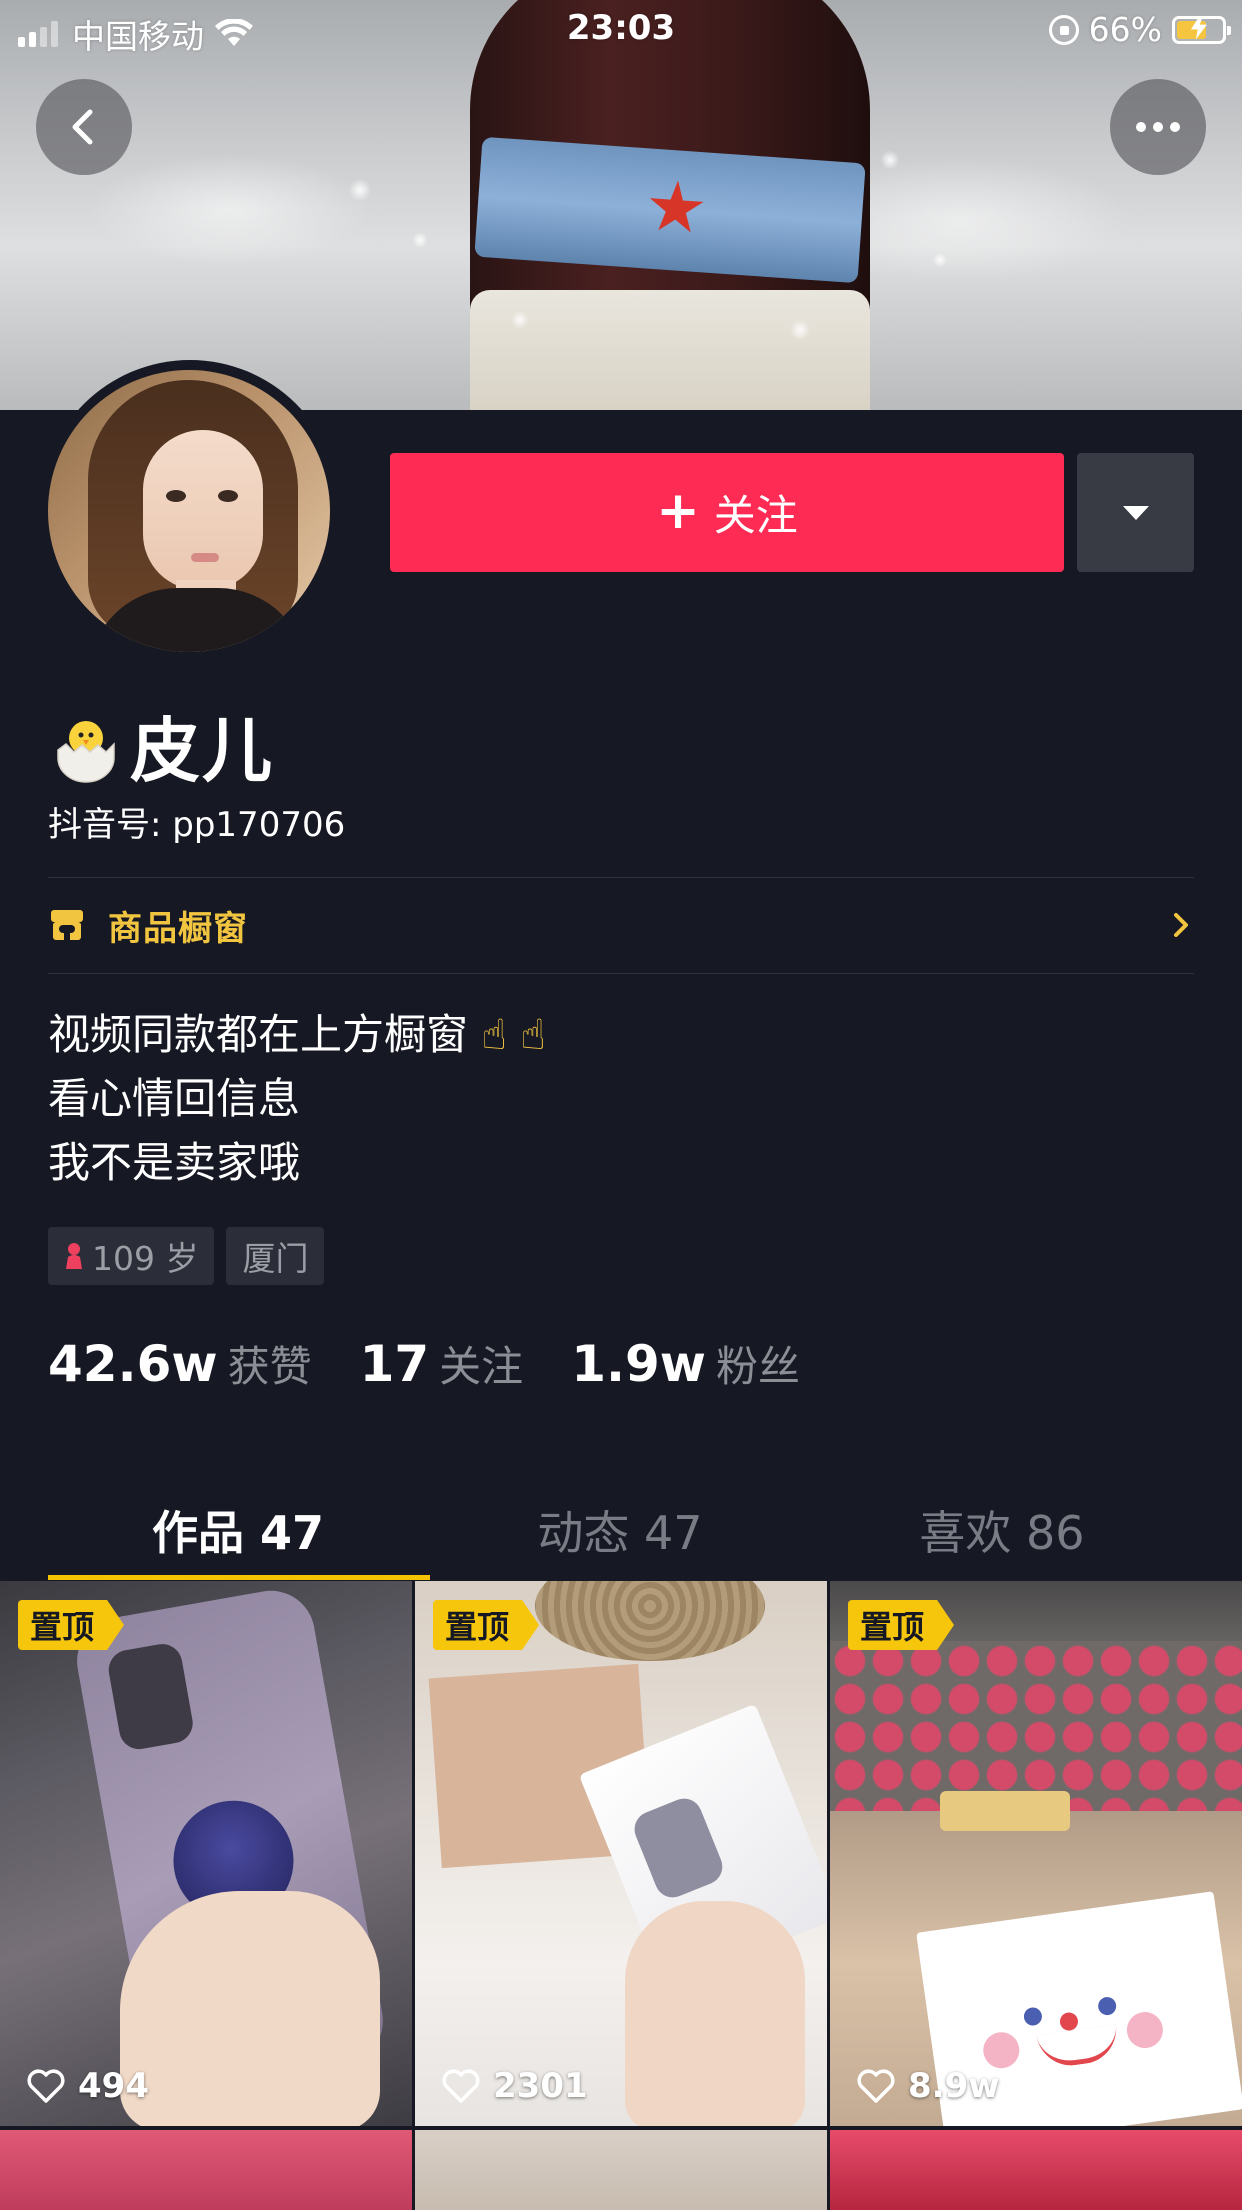 The image size is (1242, 2210). What do you see at coordinates (1036, 1853) in the screenshot?
I see `video-thumbnail: 置顶 8.9w` at bounding box center [1036, 1853].